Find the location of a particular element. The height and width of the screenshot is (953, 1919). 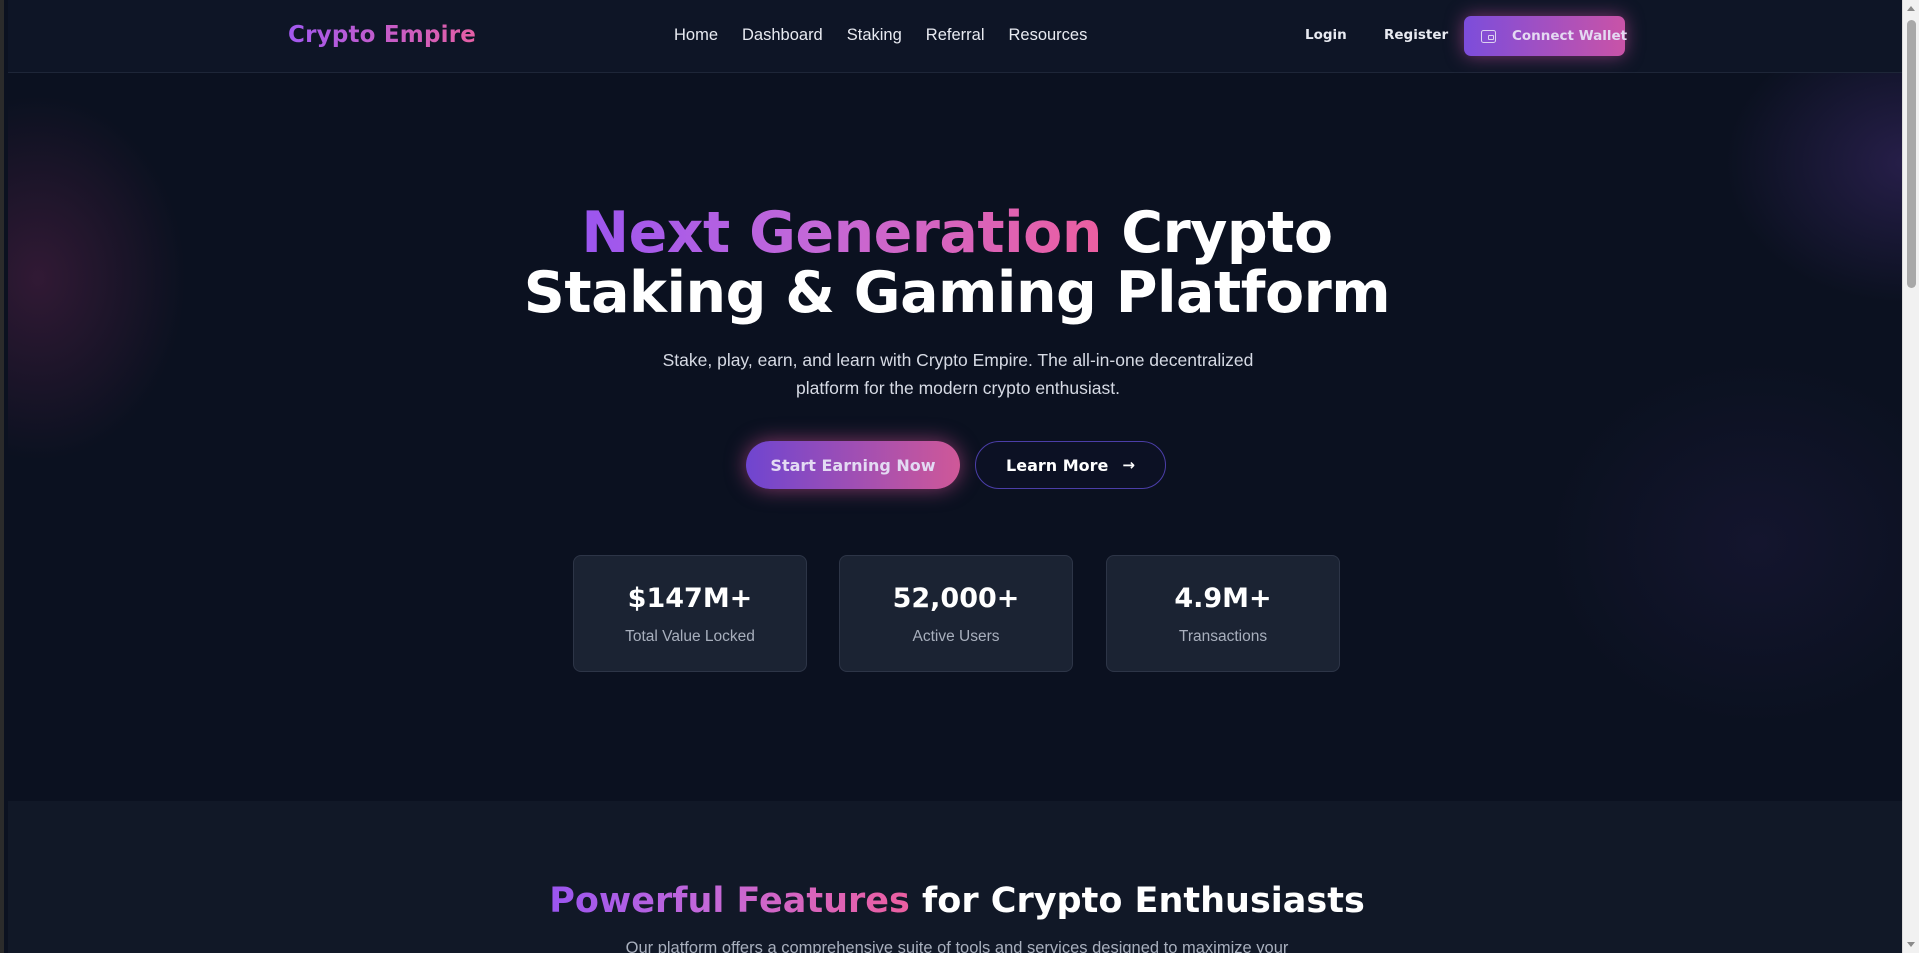

connect-wallet-label: Connect Wallet is located at coordinates (1570, 36).